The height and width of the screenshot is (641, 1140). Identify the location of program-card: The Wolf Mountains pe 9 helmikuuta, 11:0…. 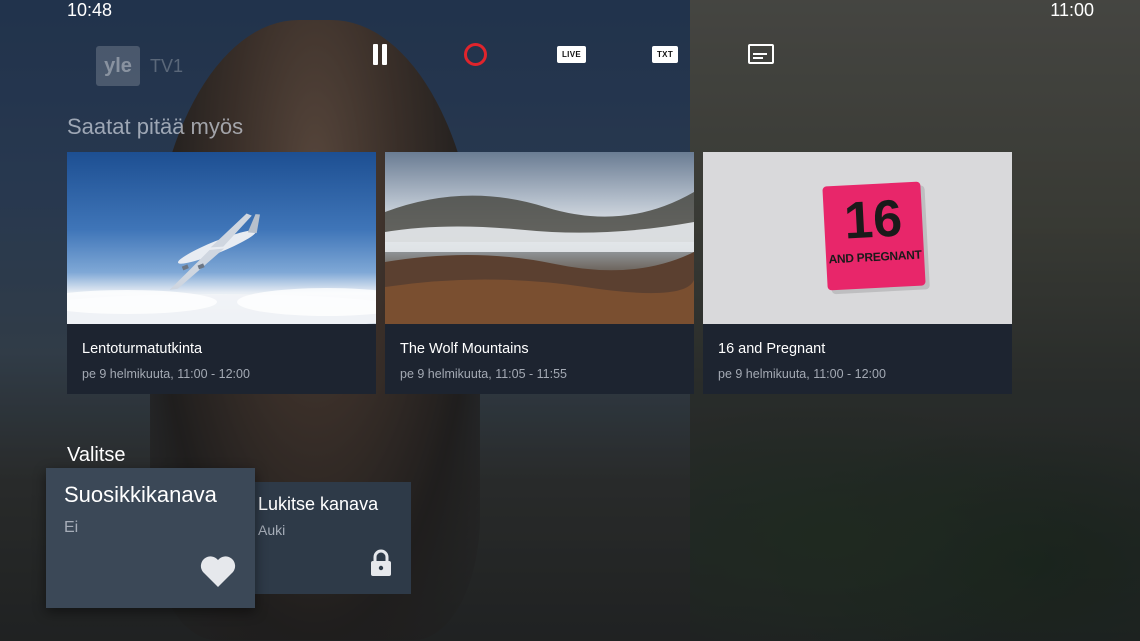
(539, 273).